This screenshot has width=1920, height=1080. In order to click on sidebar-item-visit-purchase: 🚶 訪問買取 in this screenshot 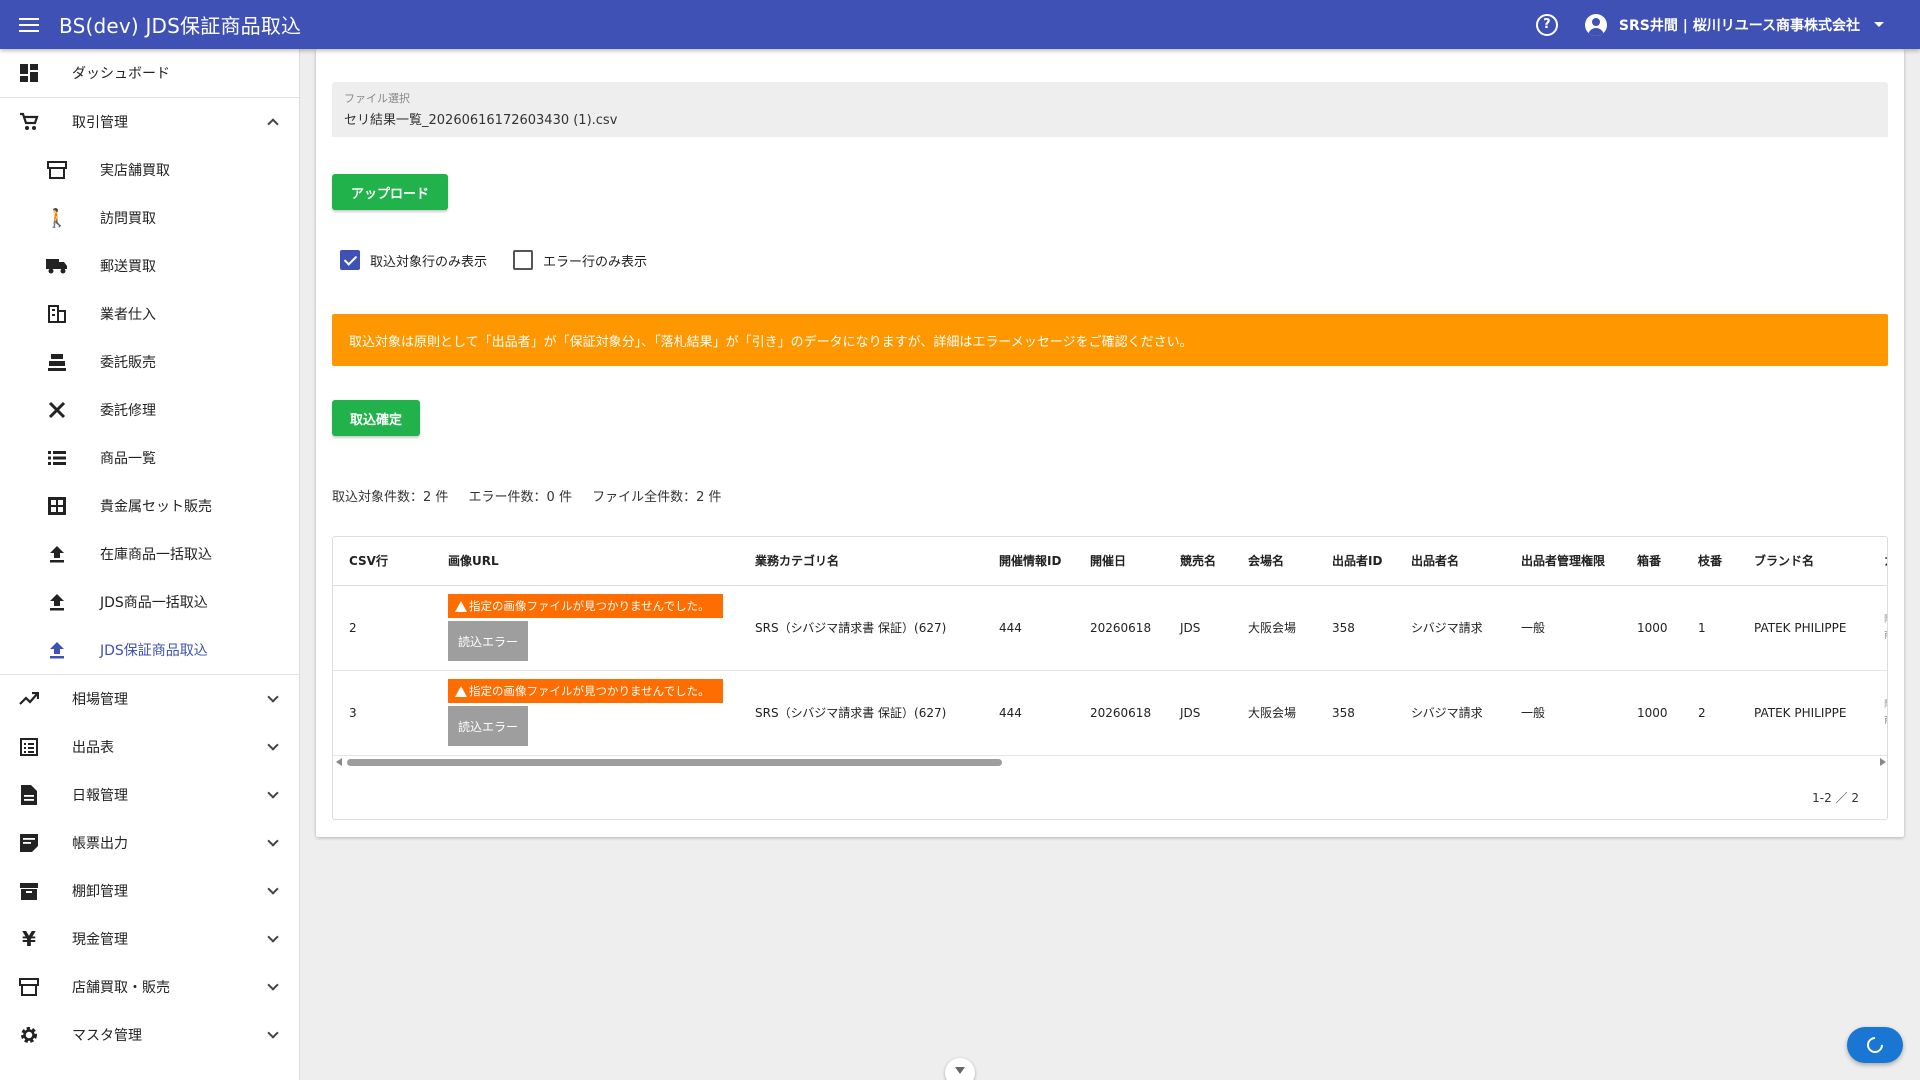, I will do `click(149, 218)`.